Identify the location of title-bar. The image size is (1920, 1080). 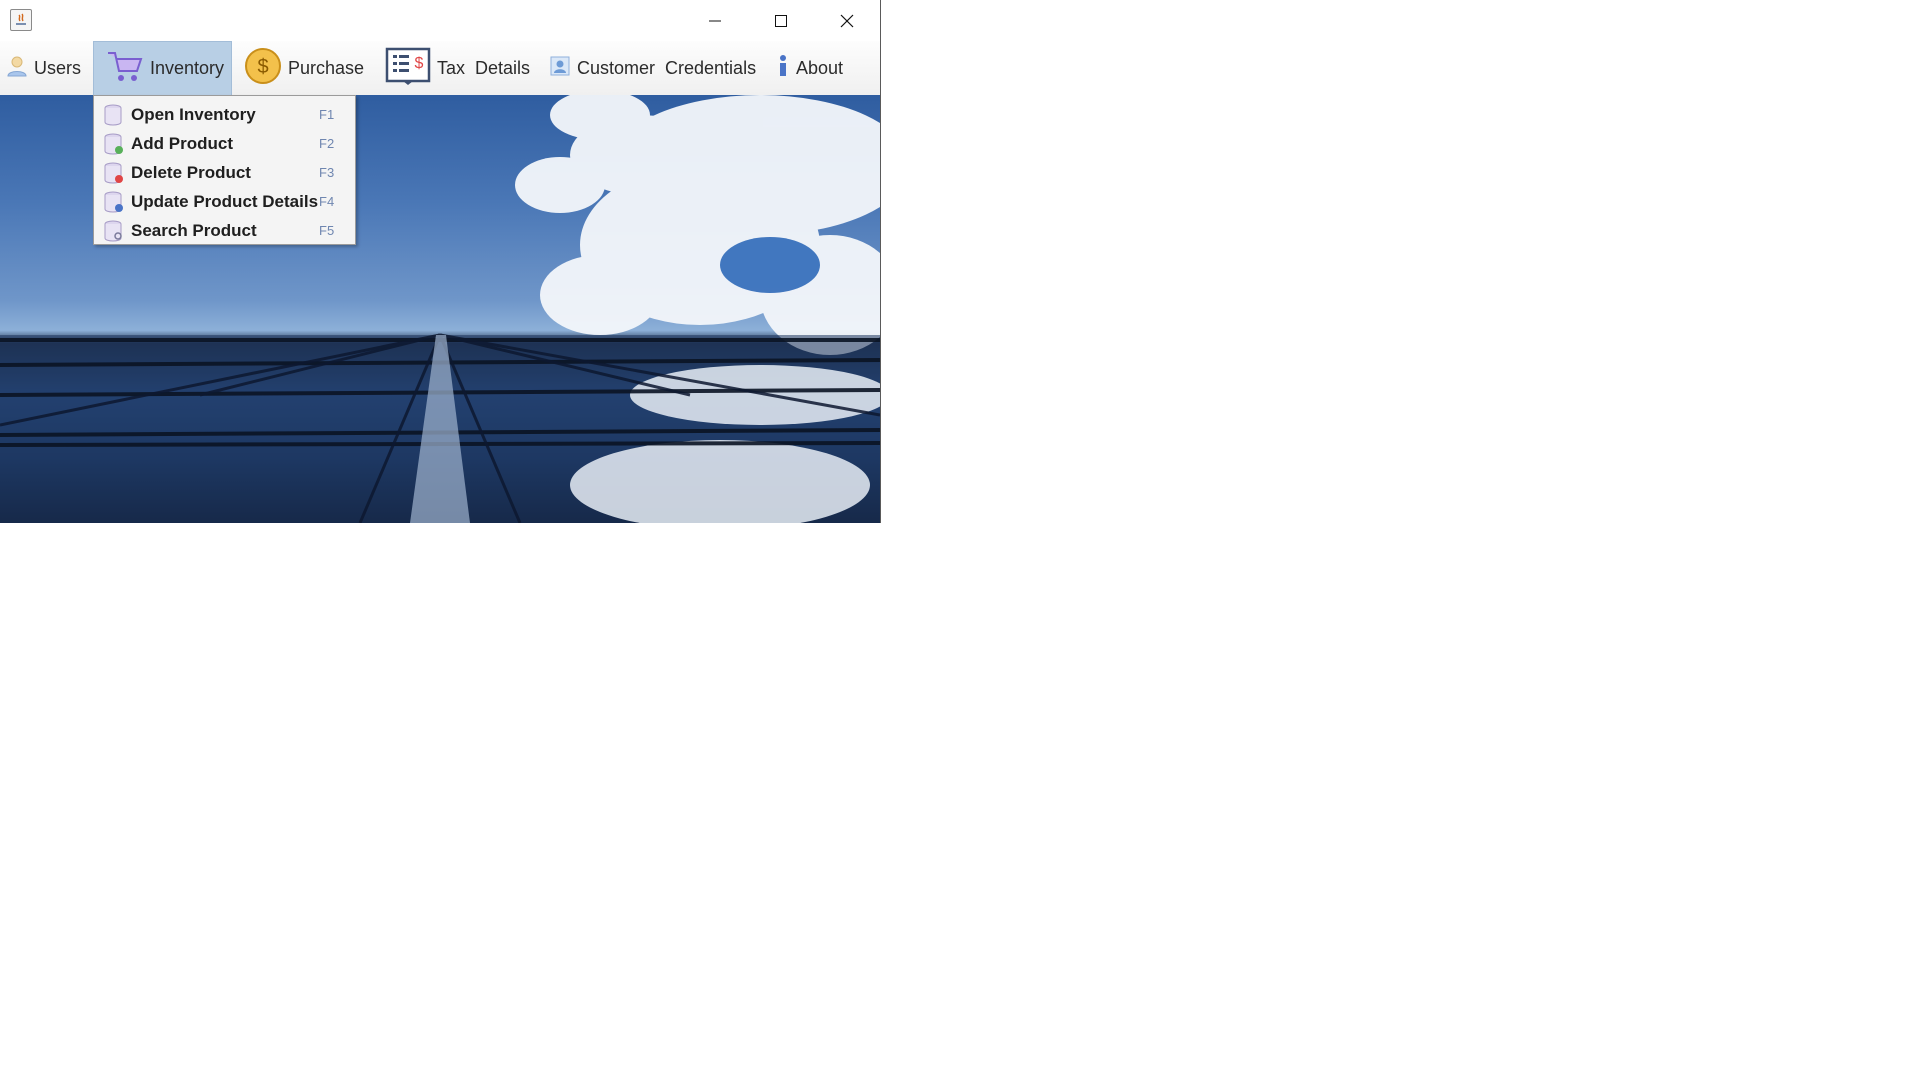
(440, 20).